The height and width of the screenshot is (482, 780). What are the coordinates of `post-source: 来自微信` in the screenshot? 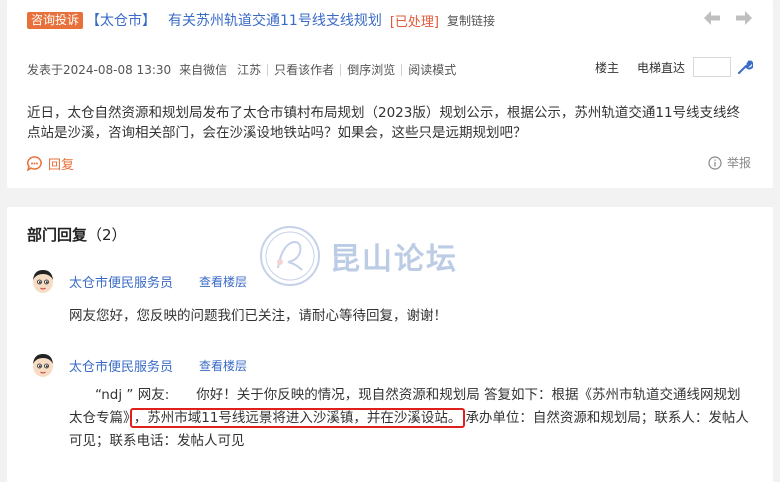 It's located at (203, 70).